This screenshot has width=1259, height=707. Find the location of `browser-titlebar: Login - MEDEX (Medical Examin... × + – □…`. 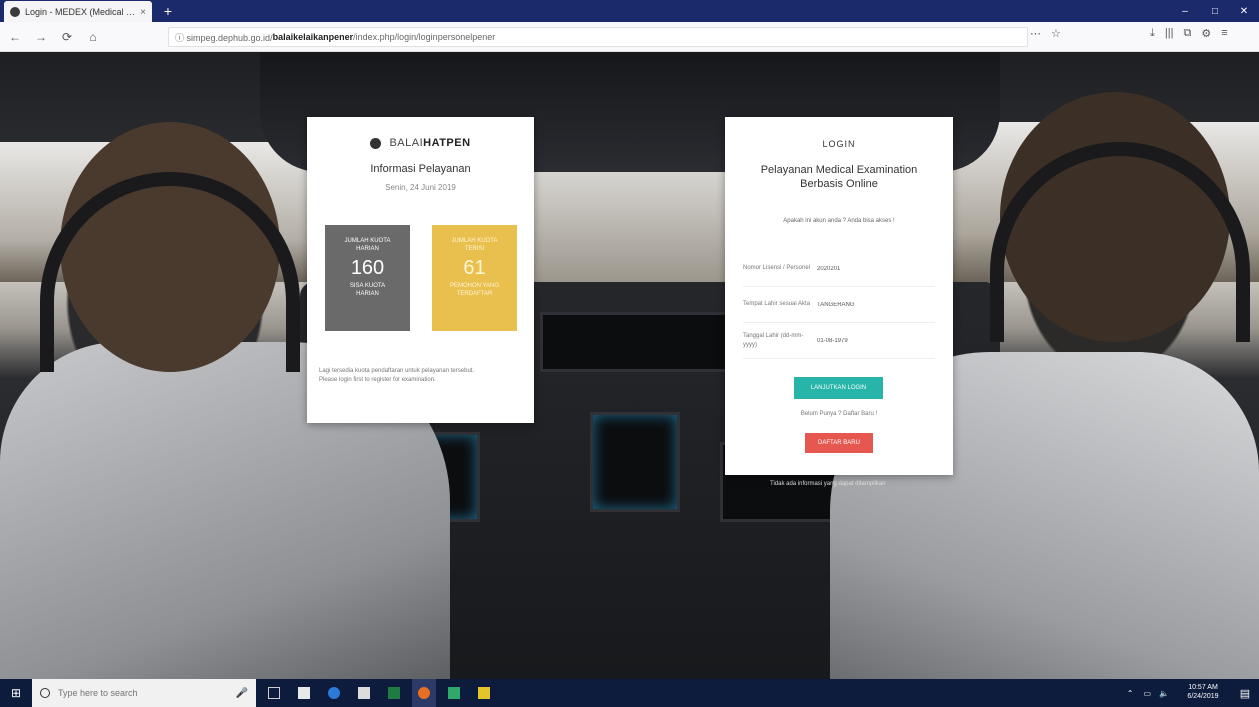

browser-titlebar: Login - MEDEX (Medical Examin... × + – □… is located at coordinates (629, 11).